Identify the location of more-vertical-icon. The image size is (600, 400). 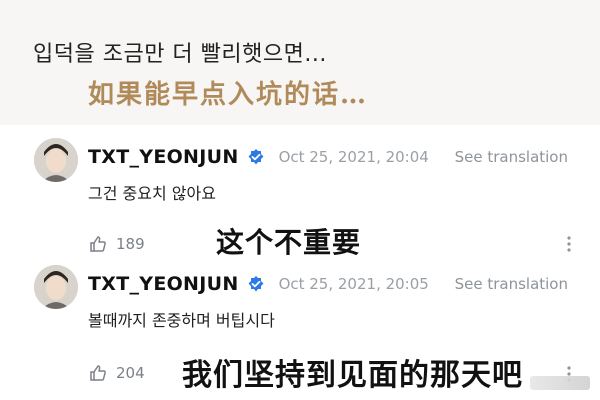
(569, 244).